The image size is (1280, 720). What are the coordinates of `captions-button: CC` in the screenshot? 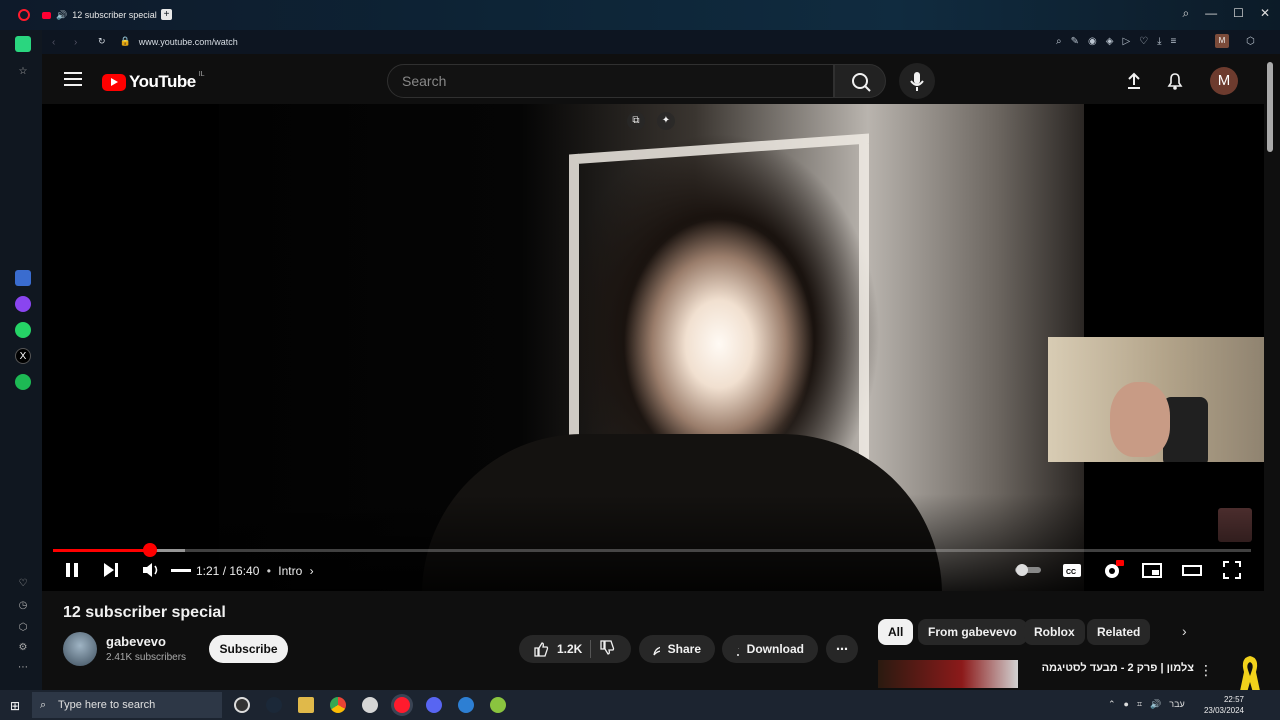 It's located at (1072, 571).